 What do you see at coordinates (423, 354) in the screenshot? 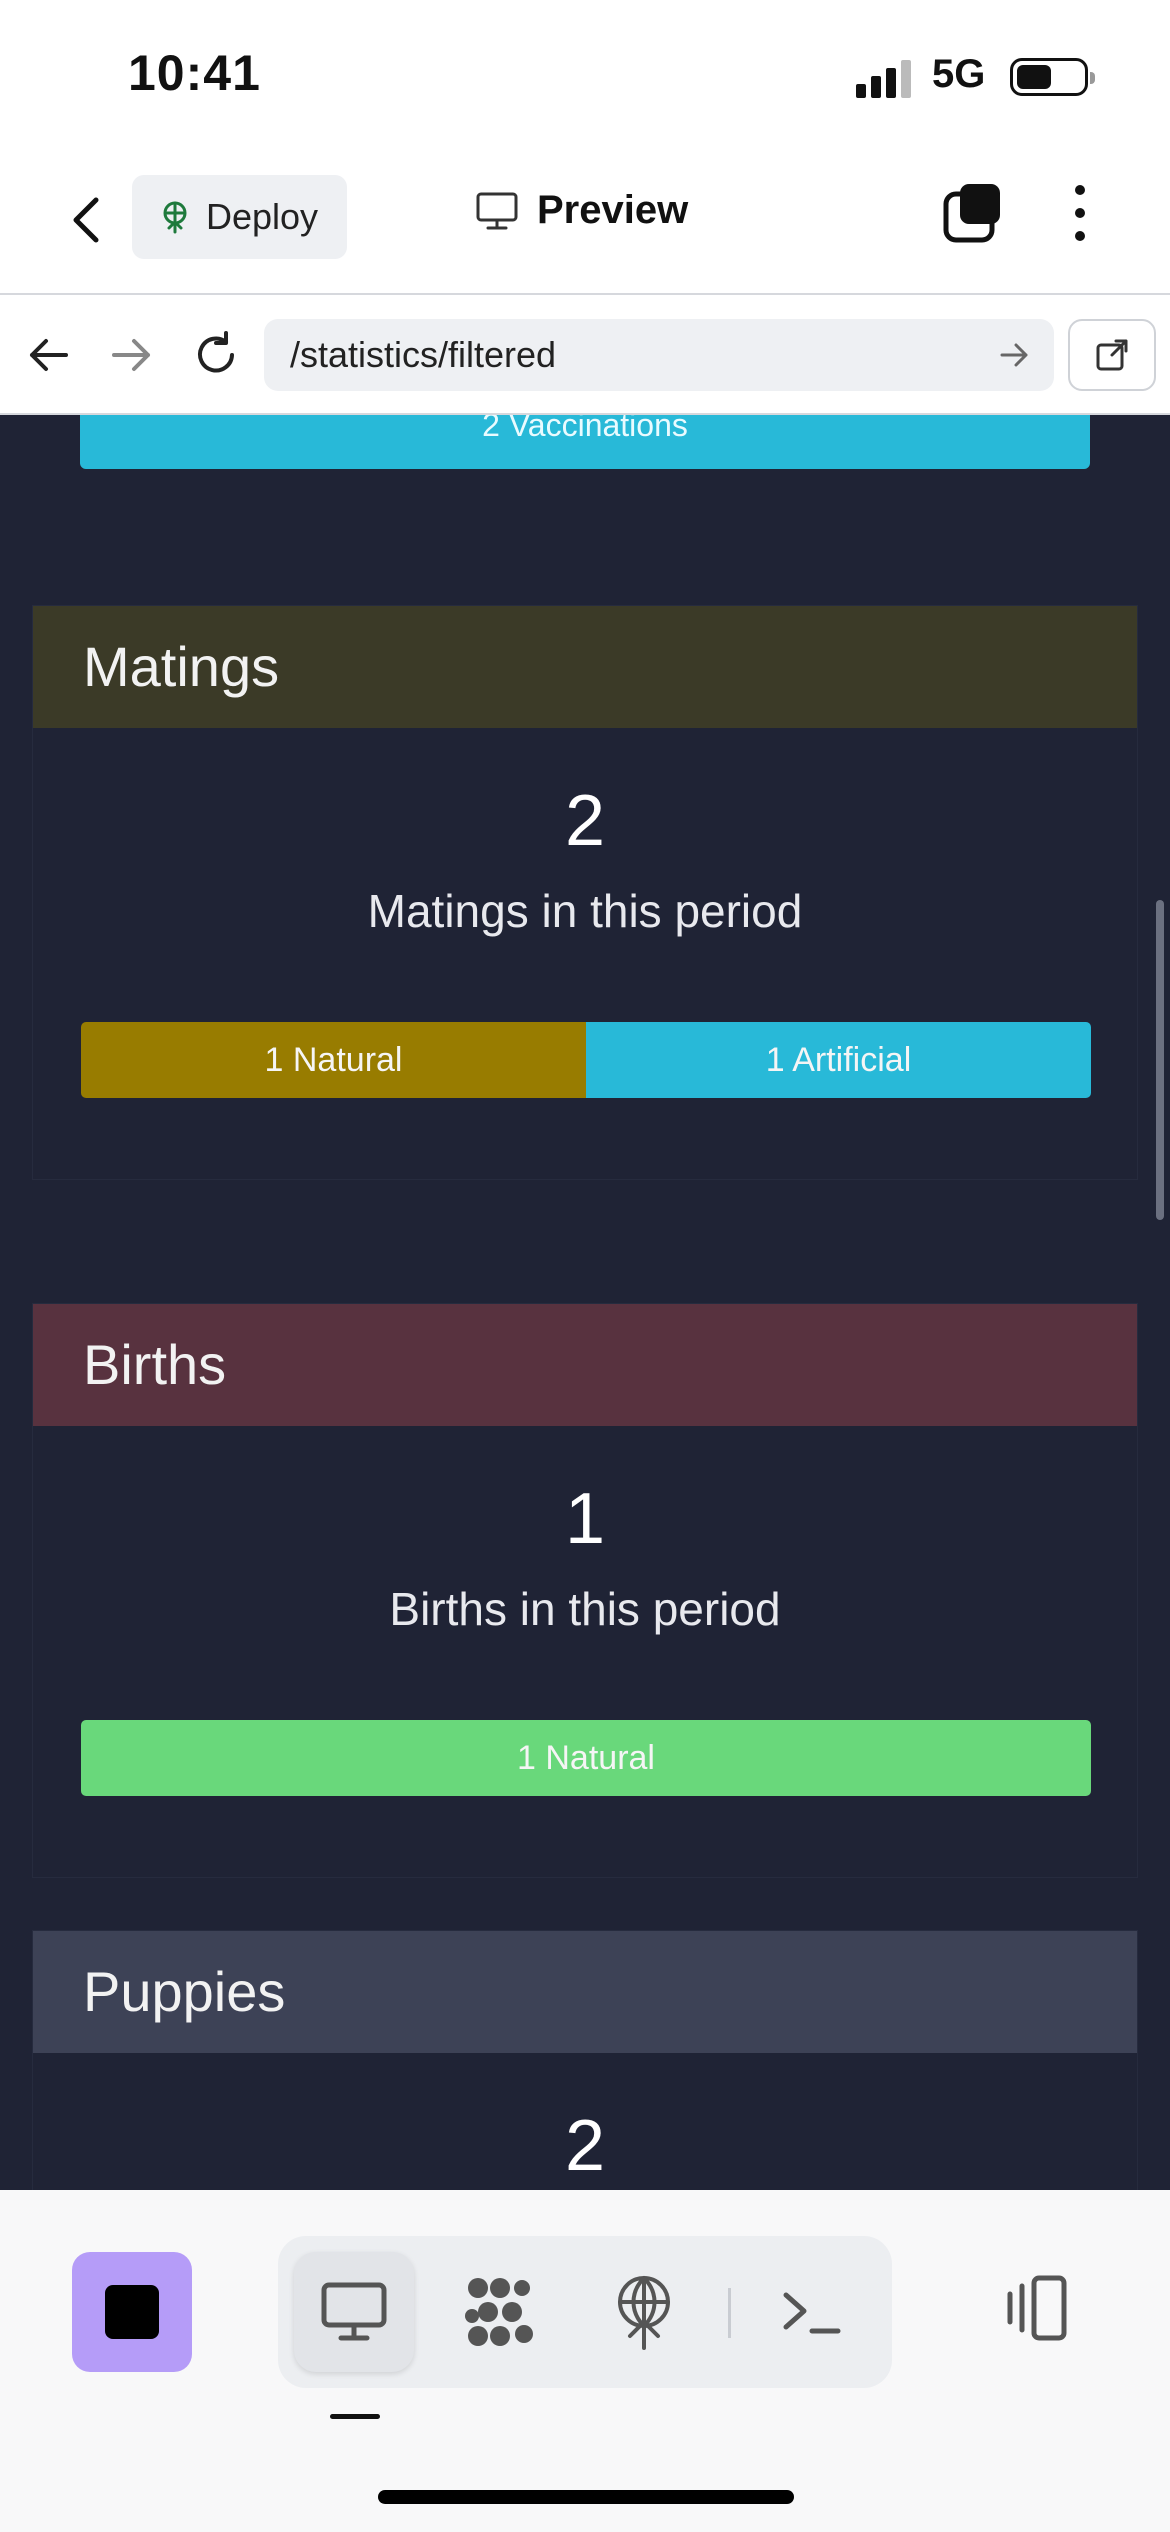
I see `url-text: /statistics/filtered` at bounding box center [423, 354].